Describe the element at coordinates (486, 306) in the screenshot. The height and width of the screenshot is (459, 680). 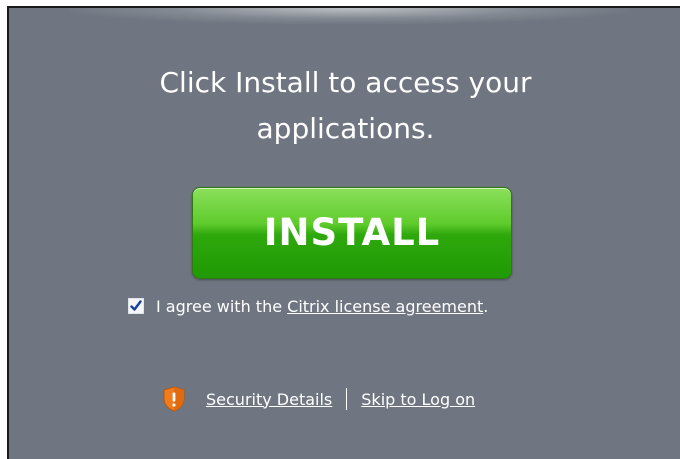
I see `license-agree-period: .` at that location.